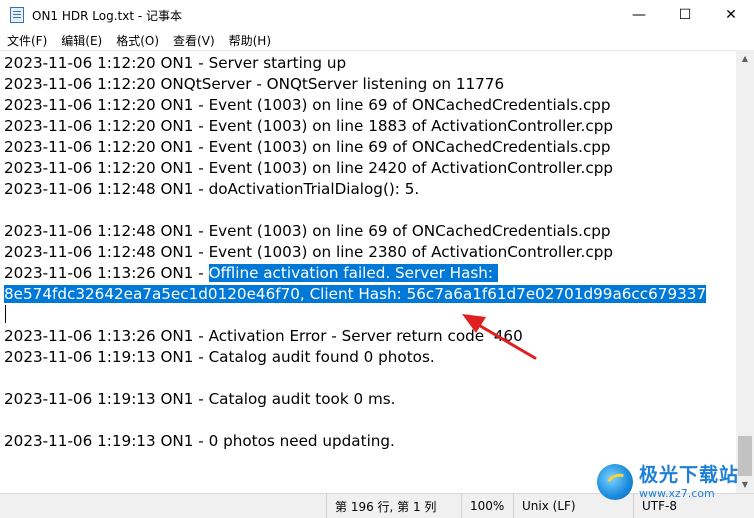 The image size is (754, 518). Describe the element at coordinates (377, 40) in the screenshot. I see `menu-bar: 文件(F) 编辑(E) 格式(O) 查看(V) 帮助(H)` at that location.